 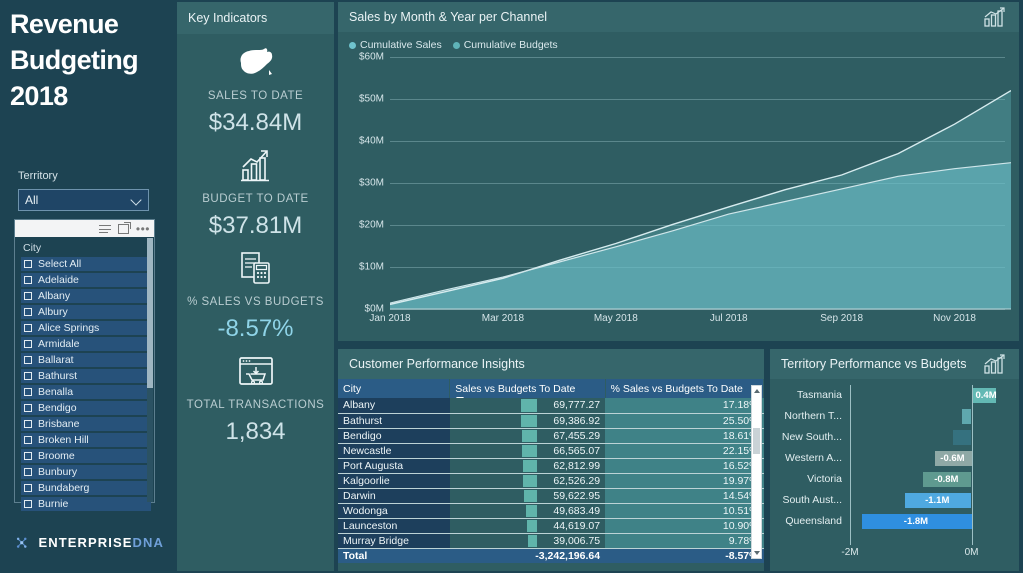 What do you see at coordinates (824, 479) in the screenshot?
I see `territory-bar-label: Victoria` at bounding box center [824, 479].